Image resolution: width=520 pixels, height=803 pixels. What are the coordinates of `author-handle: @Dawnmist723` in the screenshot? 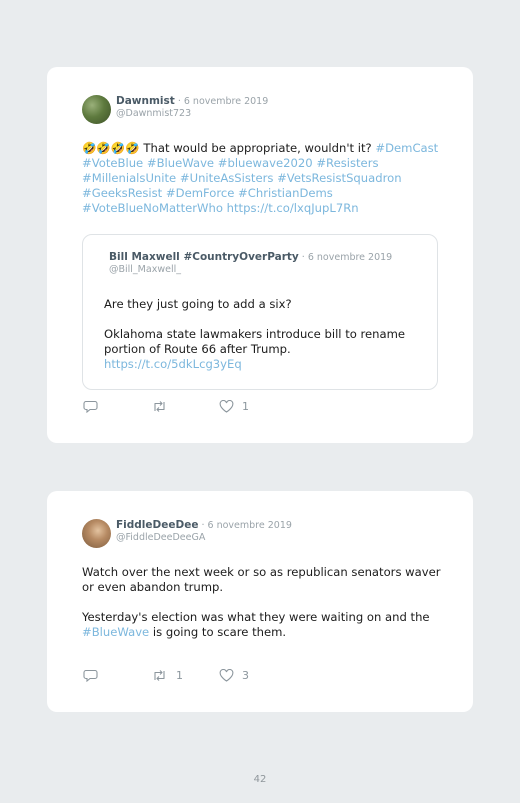 It's located at (192, 114).